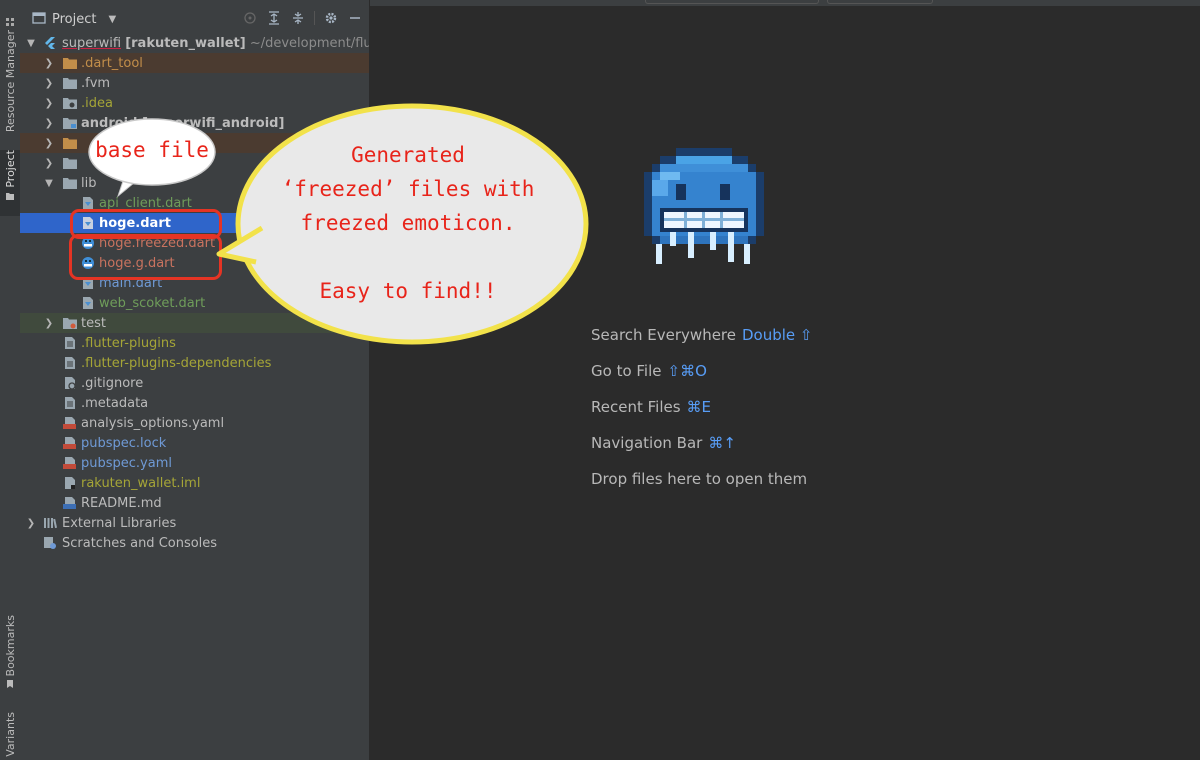 The width and height of the screenshot is (1200, 760). What do you see at coordinates (408, 223) in the screenshot?
I see `callout-generated-line3: freezed emoticon.` at bounding box center [408, 223].